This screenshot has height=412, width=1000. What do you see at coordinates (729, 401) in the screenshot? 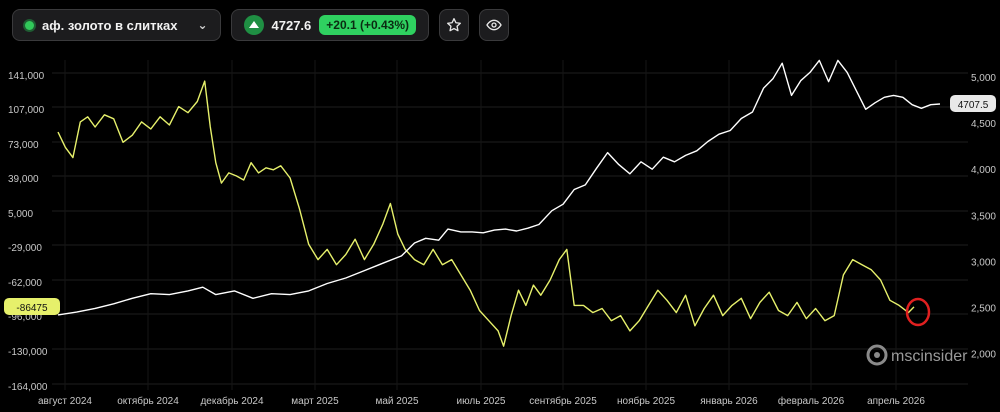
I see `x-tick-label: январь 2026` at bounding box center [729, 401].